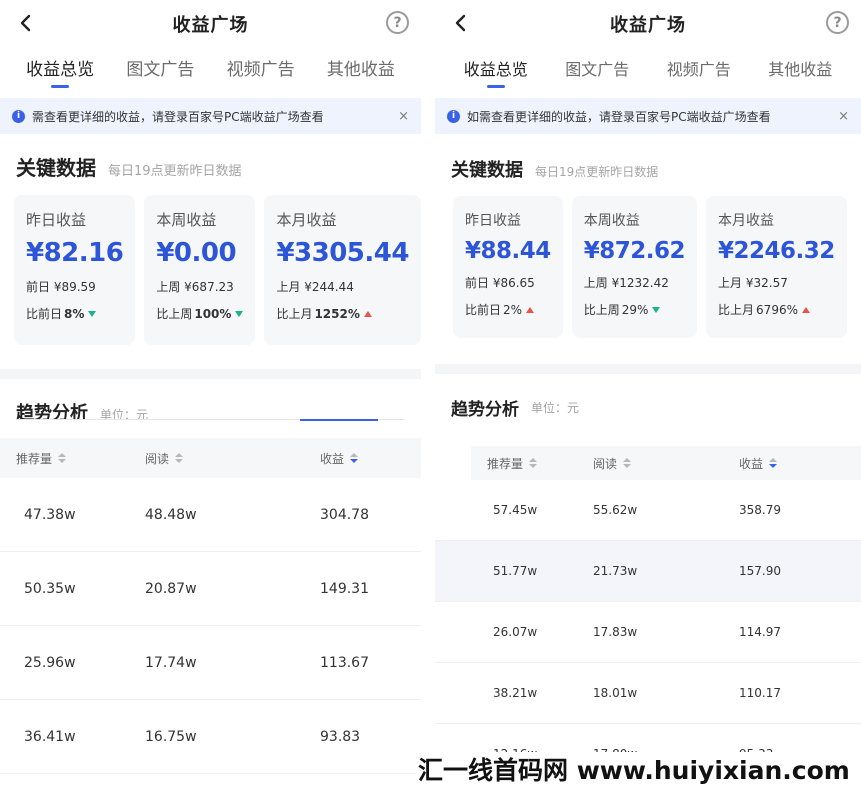 The width and height of the screenshot is (861, 786). Describe the element at coordinates (342, 253) in the screenshot. I see `card-value: ¥3305.44` at that location.